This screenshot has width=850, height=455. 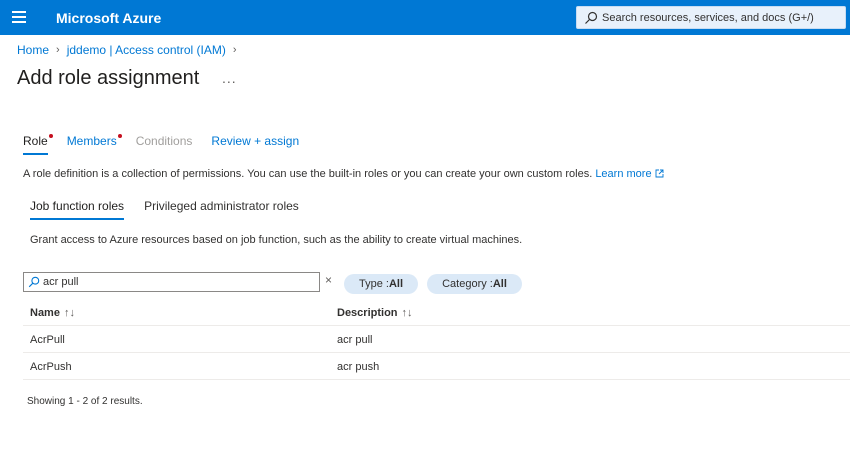 I want to click on tab-job-function-roles: Job function roles, so click(x=77, y=209).